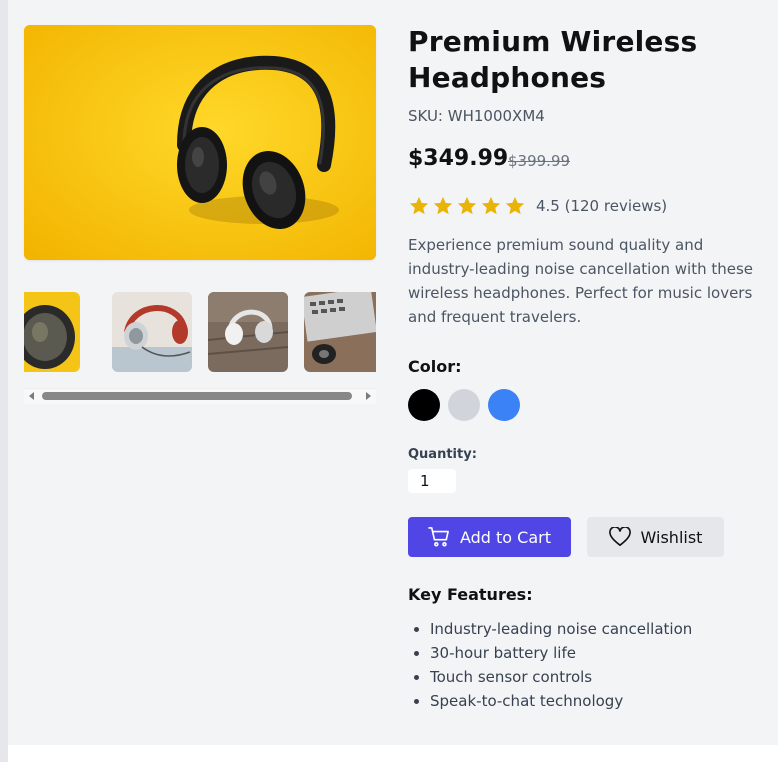 The image size is (778, 762). I want to click on headphones-on-wood-image, so click(248, 332).